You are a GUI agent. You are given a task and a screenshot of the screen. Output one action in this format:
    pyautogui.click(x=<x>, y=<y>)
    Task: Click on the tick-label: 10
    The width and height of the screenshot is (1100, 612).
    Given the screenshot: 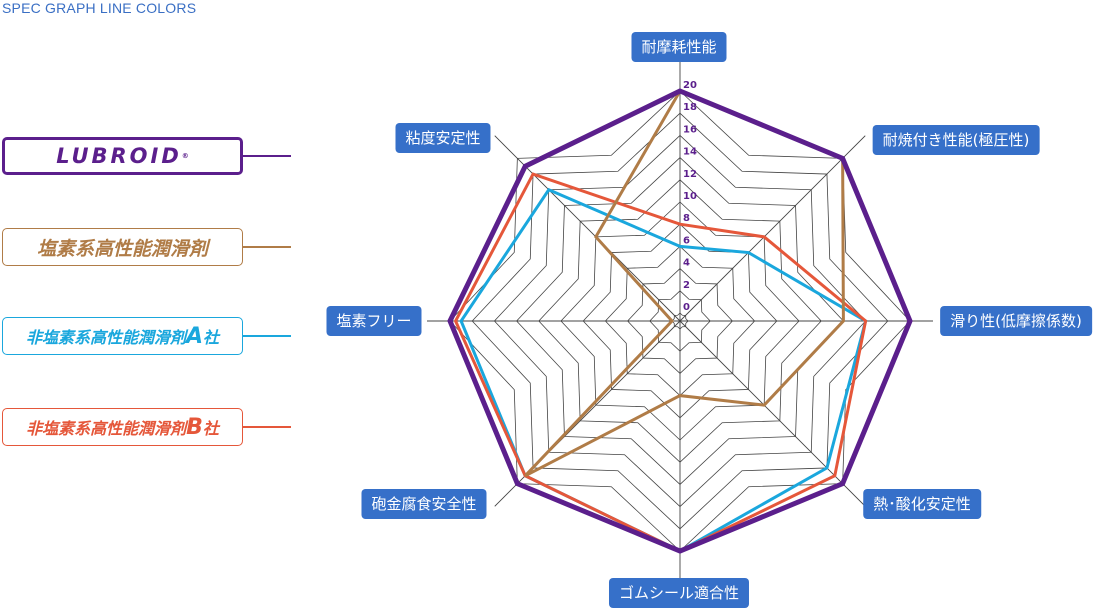 What is the action you would take?
    pyautogui.click(x=690, y=196)
    